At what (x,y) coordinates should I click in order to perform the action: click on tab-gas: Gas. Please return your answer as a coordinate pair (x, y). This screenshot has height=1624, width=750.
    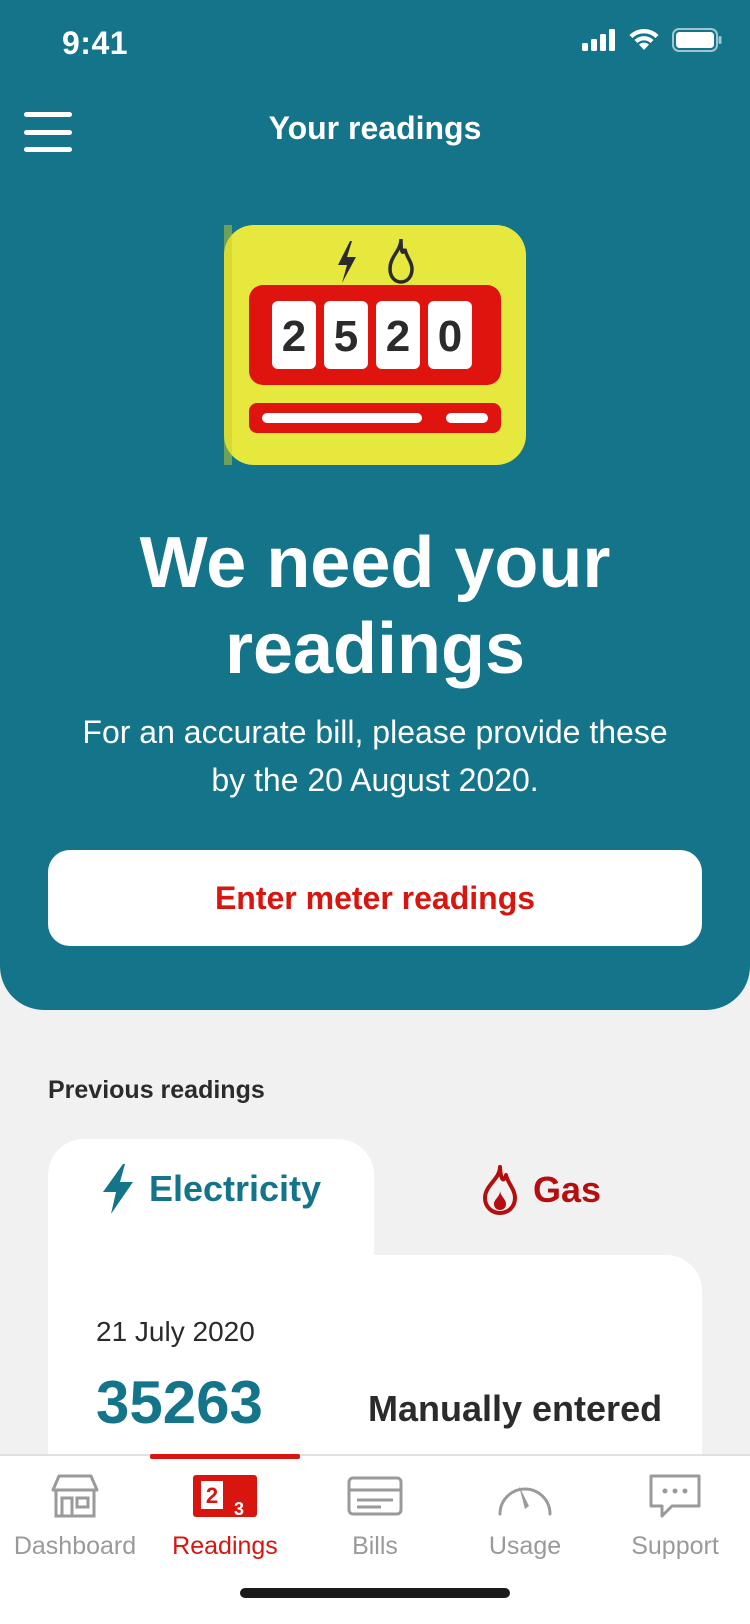
    Looking at the image, I should click on (541, 1194).